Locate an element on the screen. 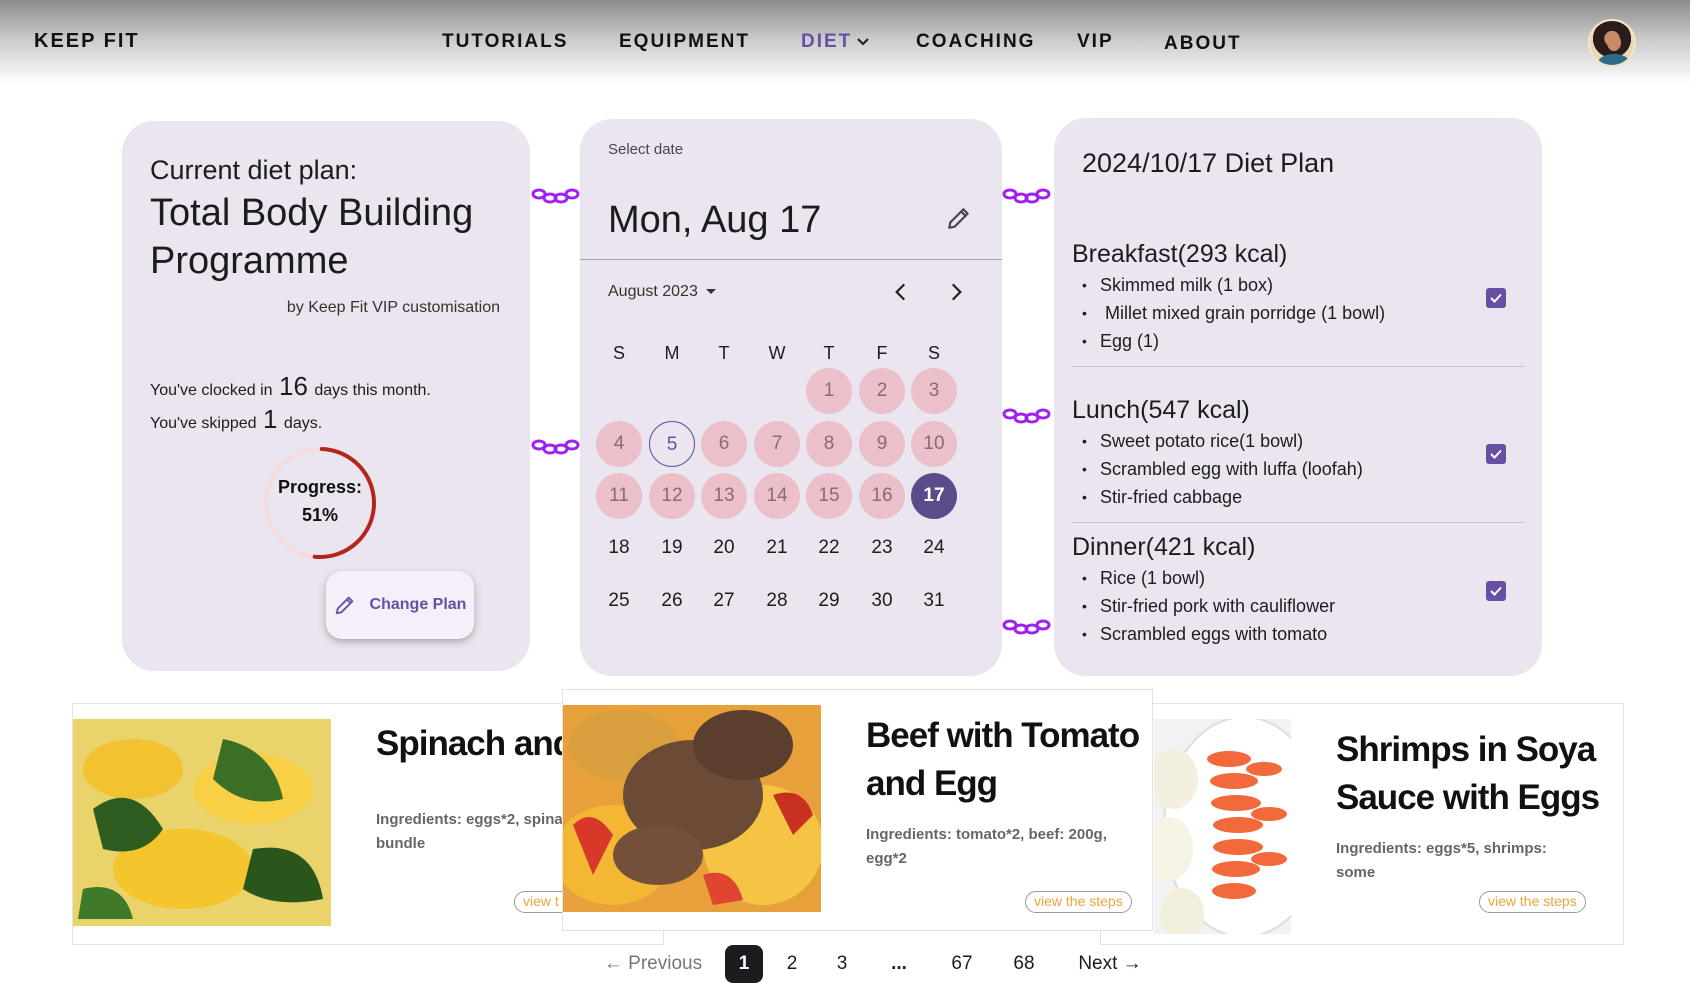  calendar-day-24: 24 is located at coordinates (934, 548).